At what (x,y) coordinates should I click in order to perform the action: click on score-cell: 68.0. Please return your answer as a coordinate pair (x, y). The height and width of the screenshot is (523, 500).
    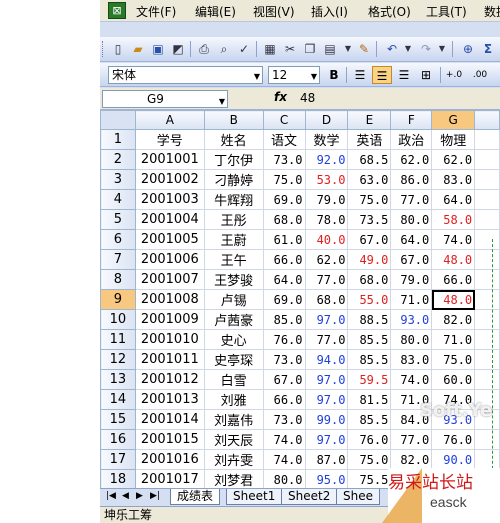
    Looking at the image, I should click on (284, 219).